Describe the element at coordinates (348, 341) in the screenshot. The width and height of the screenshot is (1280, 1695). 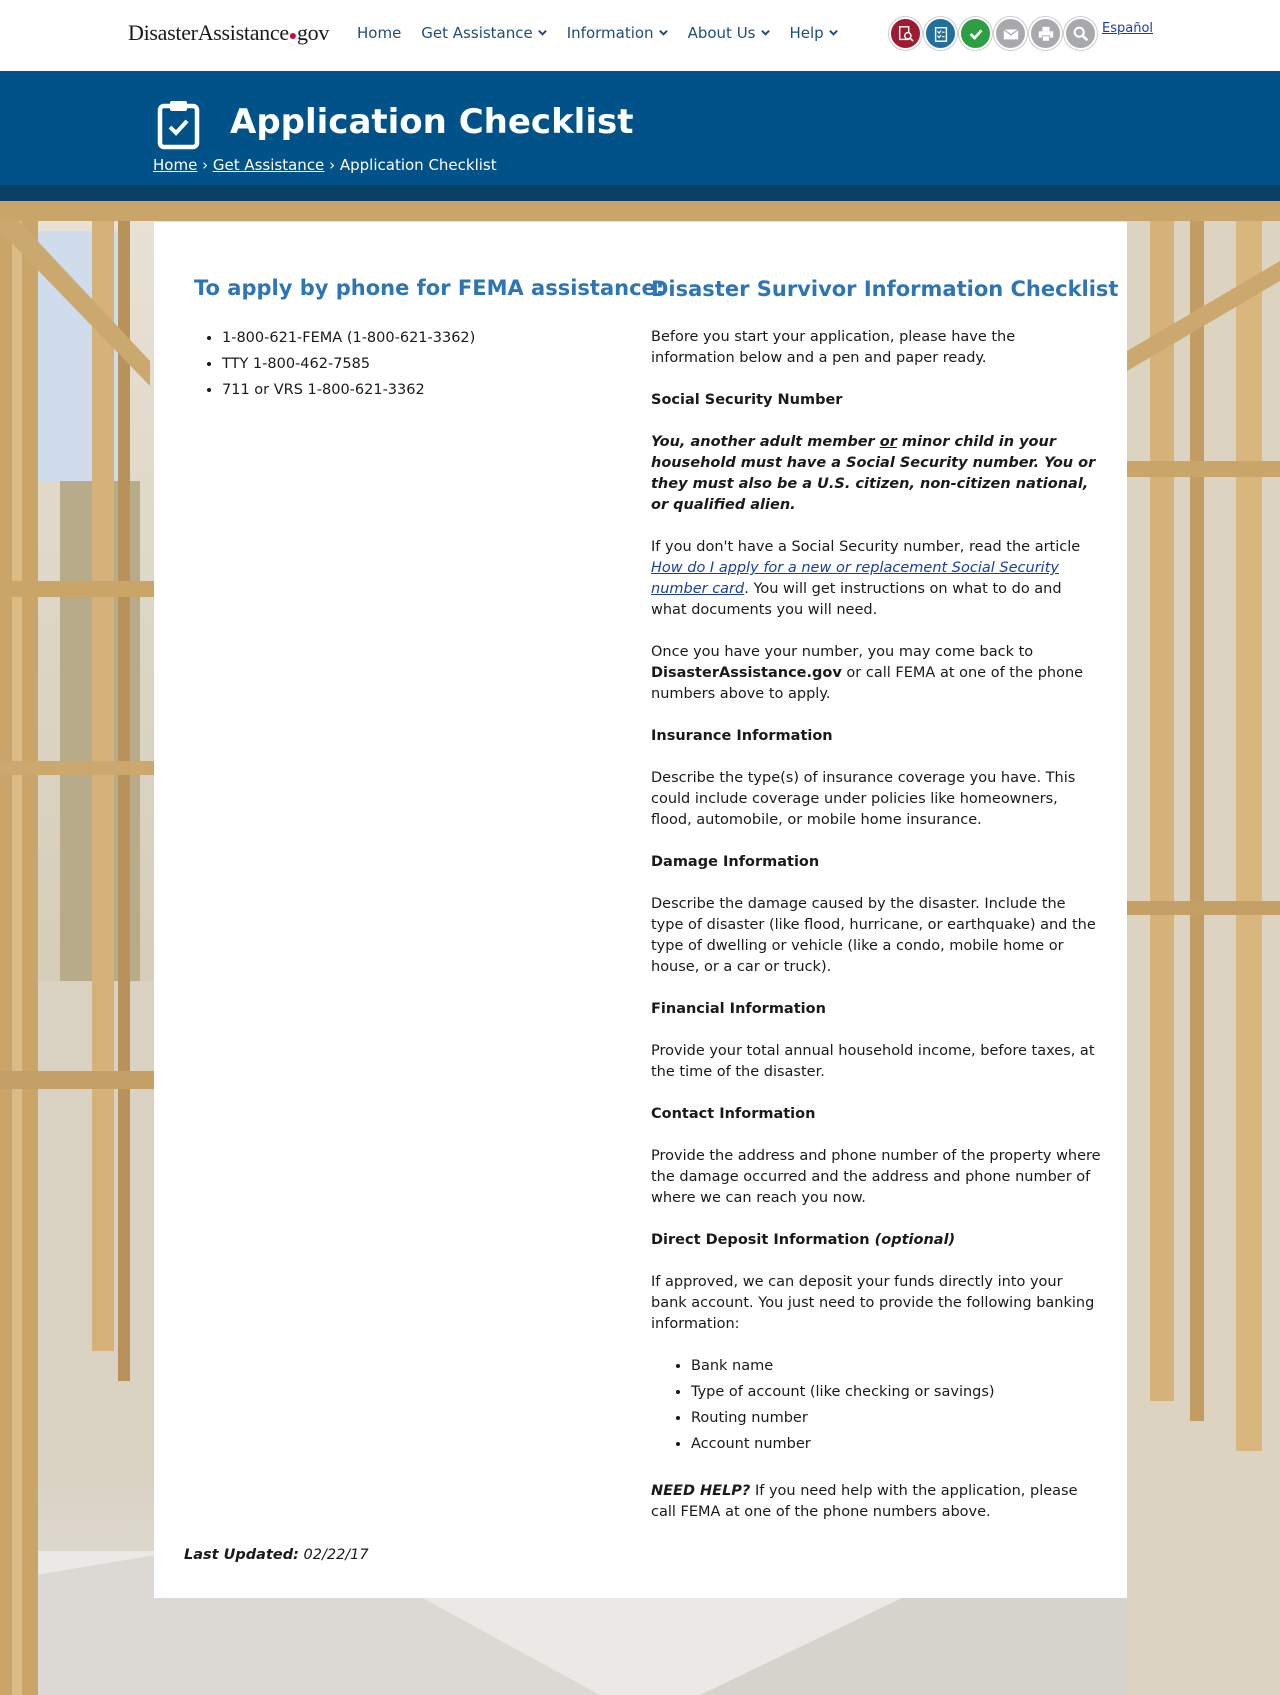
I see `phone-number-item: 1-800-621-FEMA (1-800-621-3362)` at that location.